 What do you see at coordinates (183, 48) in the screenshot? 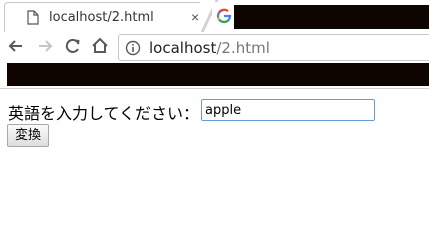
I see `url-host: localhost` at bounding box center [183, 48].